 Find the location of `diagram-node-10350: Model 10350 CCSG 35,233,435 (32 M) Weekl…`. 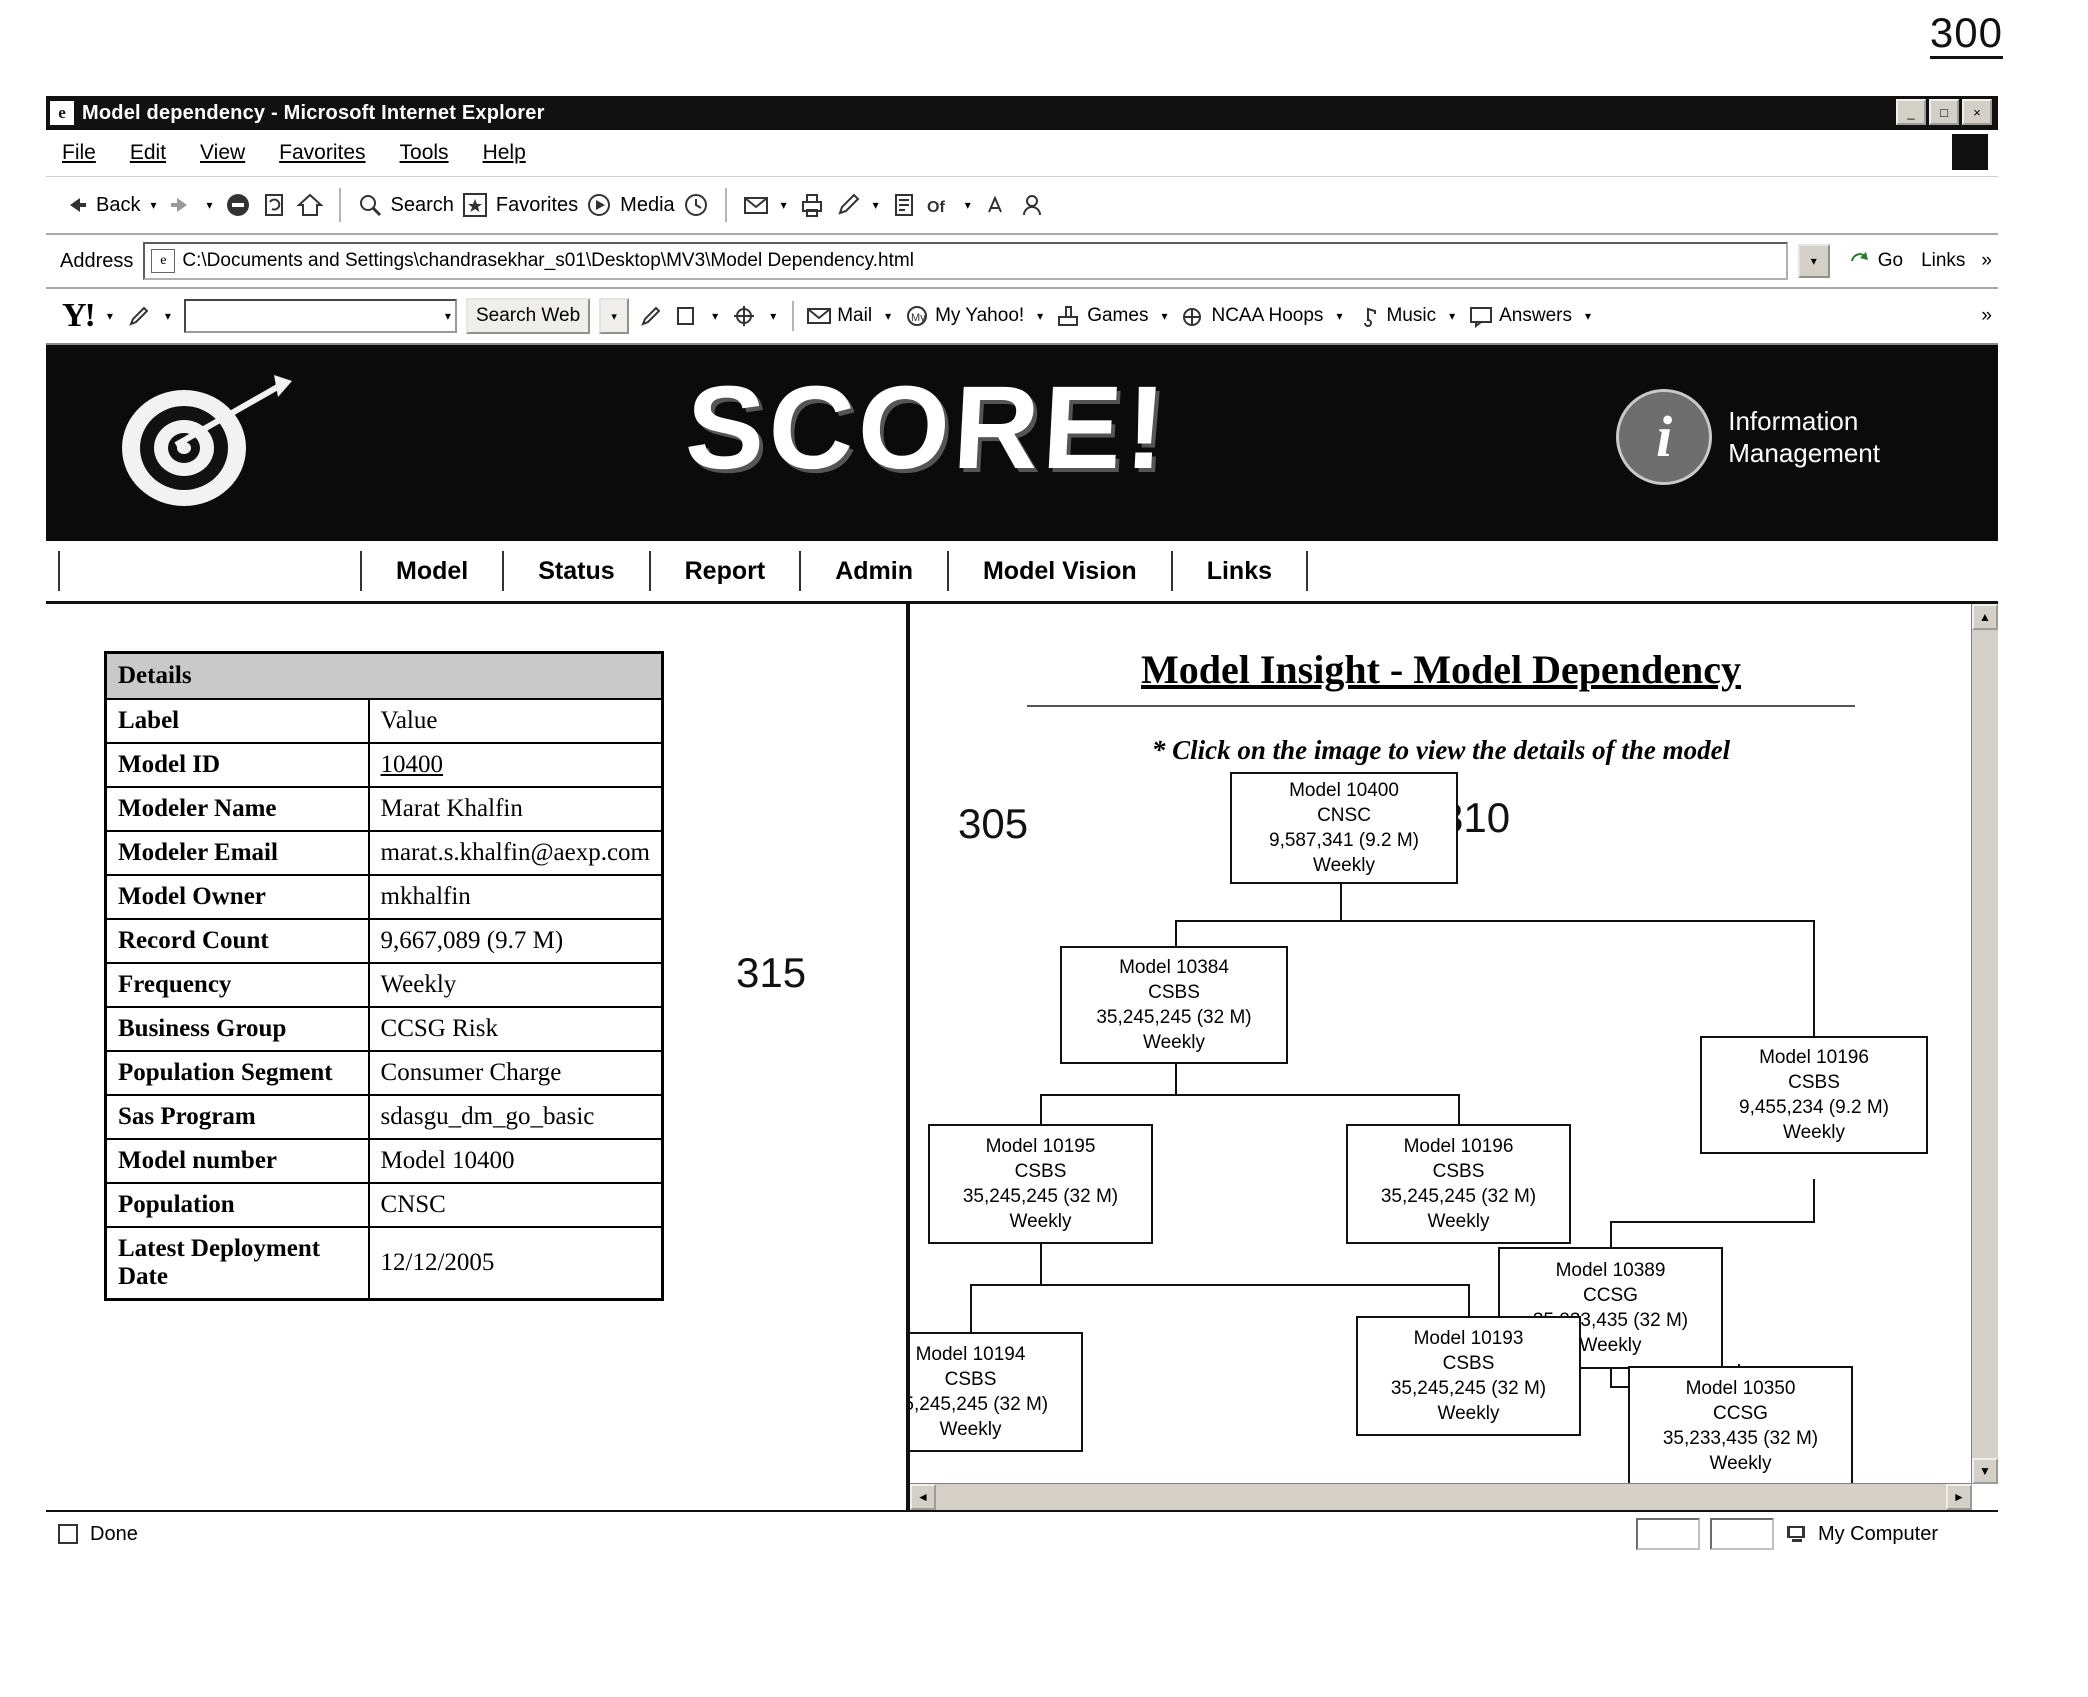

diagram-node-10350: Model 10350 CCSG 35,233,435 (32 M) Weekl… is located at coordinates (1740, 1425).